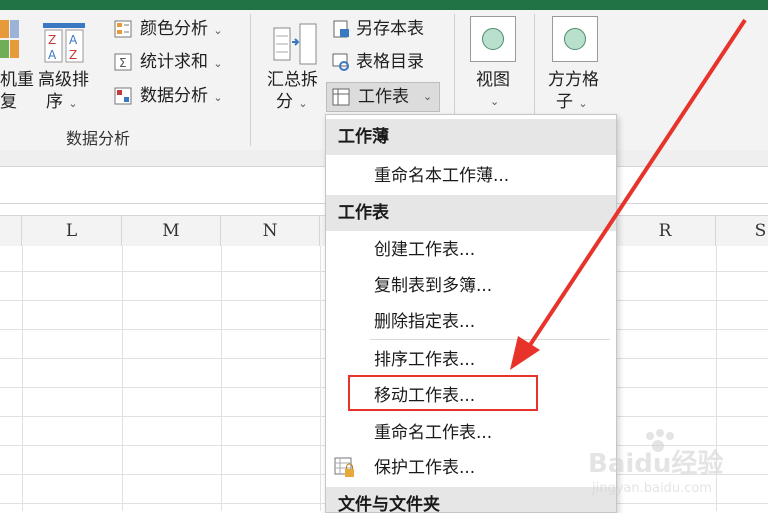 This screenshot has height=513, width=768. Describe the element at coordinates (655, 463) in the screenshot. I see `svg-text: Baidu经验` at that location.